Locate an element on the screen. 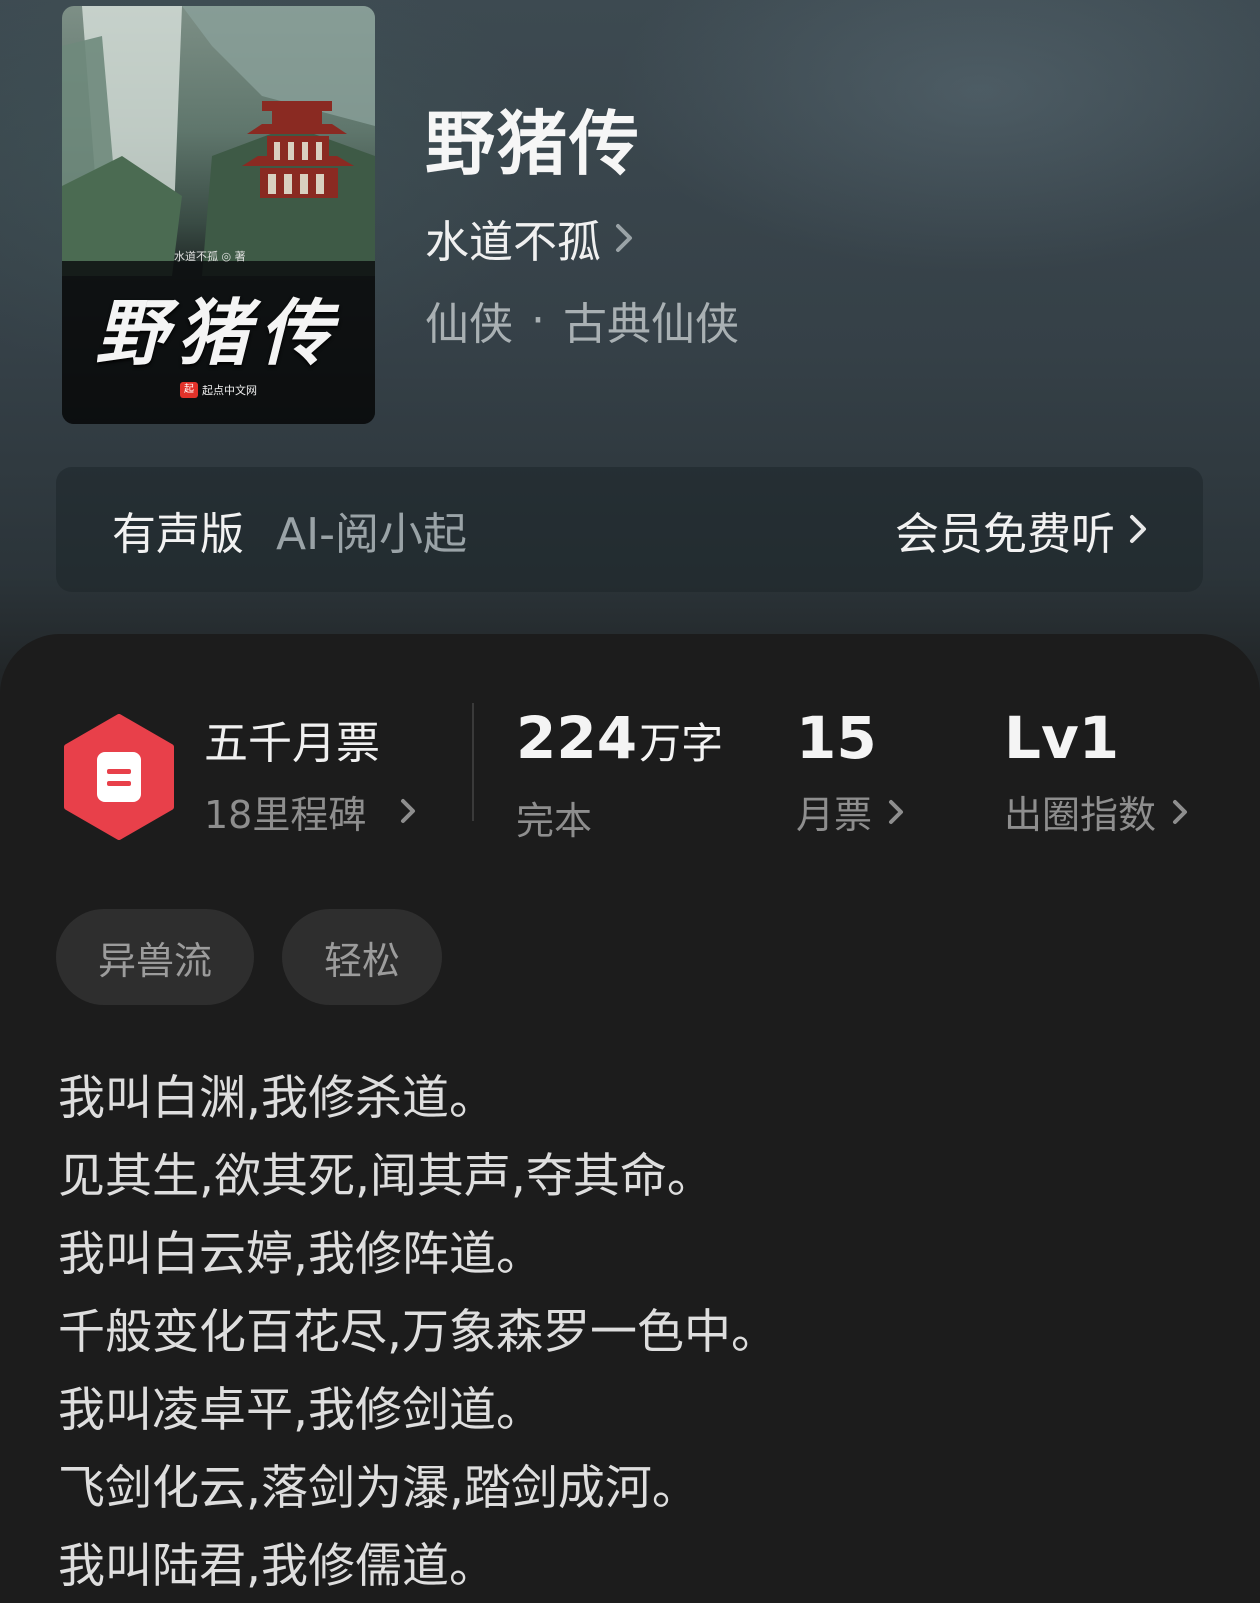 The height and width of the screenshot is (1603, 1260). author-link: 水道不孤 is located at coordinates (529, 238).